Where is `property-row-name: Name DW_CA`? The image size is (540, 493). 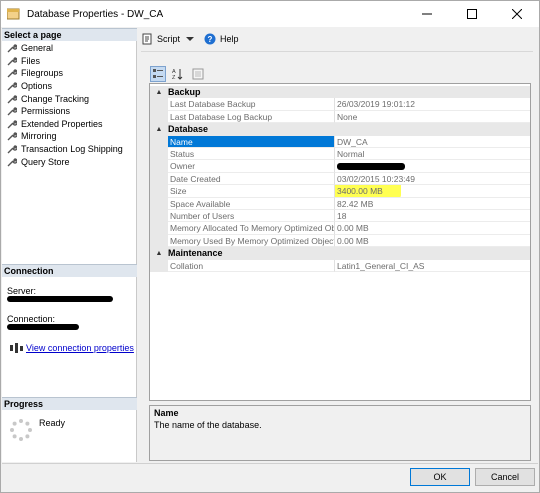
property-row-name: Name DW_CA is located at coordinates (340, 141).